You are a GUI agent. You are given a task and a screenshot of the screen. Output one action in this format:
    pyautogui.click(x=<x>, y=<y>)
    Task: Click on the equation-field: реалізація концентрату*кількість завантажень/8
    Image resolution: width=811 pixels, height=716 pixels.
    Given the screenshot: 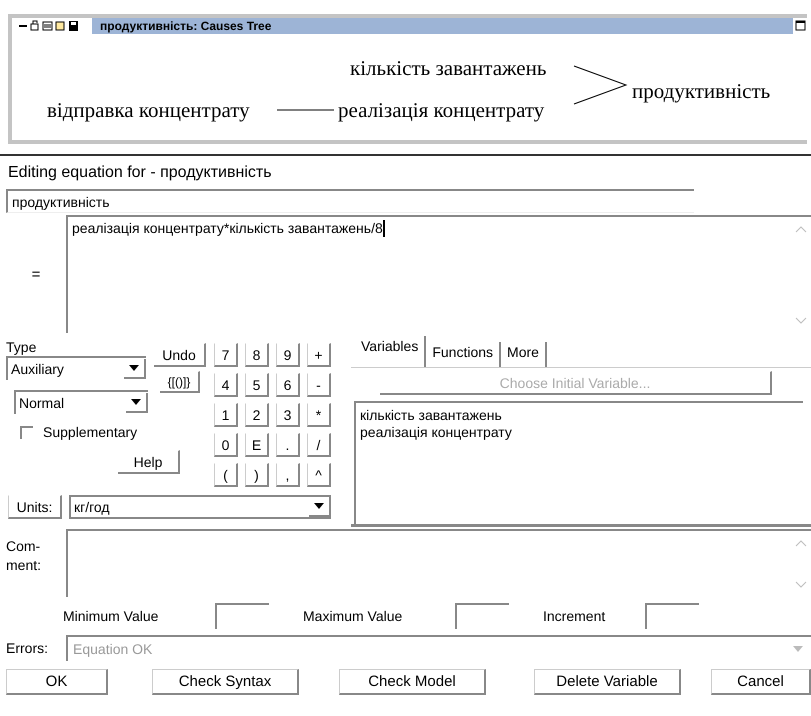 What is the action you would take?
    pyautogui.click(x=428, y=274)
    